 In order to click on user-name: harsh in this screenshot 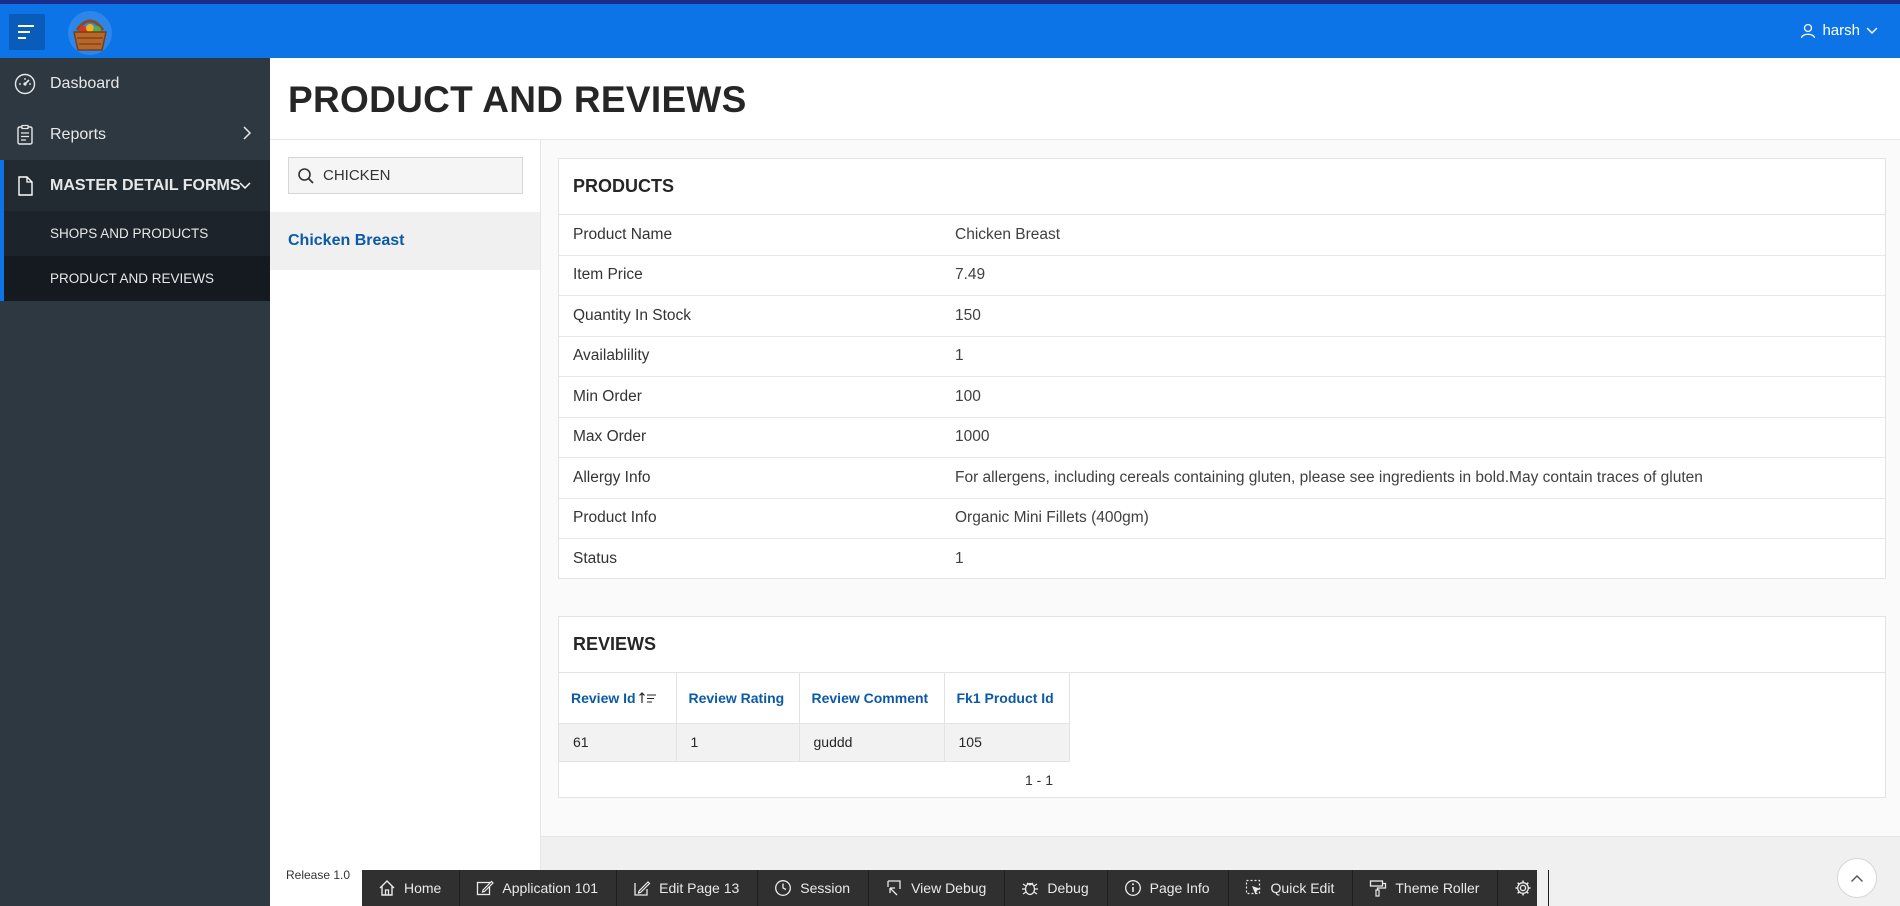, I will do `click(1841, 30)`.